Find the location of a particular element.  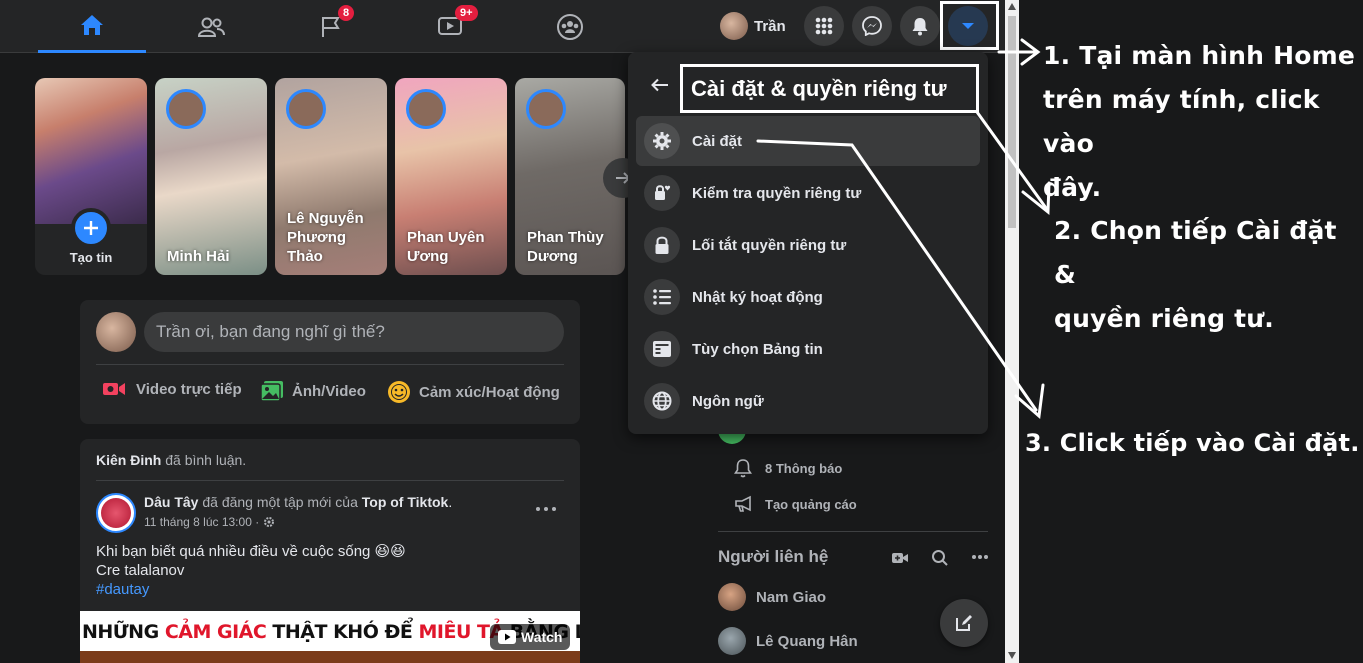

annotation-line: trên máy tính, click vào is located at coordinates (1181, 121).